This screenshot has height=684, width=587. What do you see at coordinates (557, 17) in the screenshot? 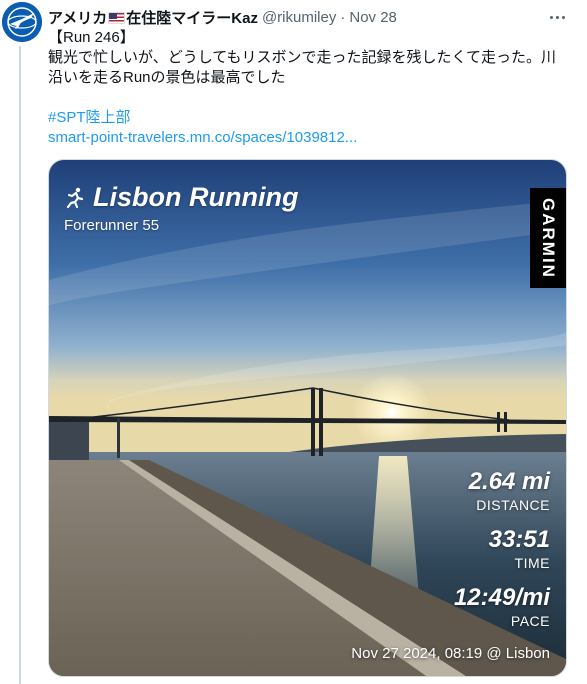
I see `more-horizontal-icon` at bounding box center [557, 17].